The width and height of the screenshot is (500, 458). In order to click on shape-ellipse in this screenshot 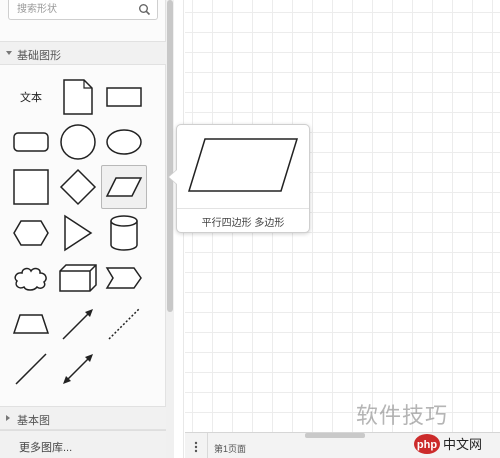, I will do `click(124, 142)`.